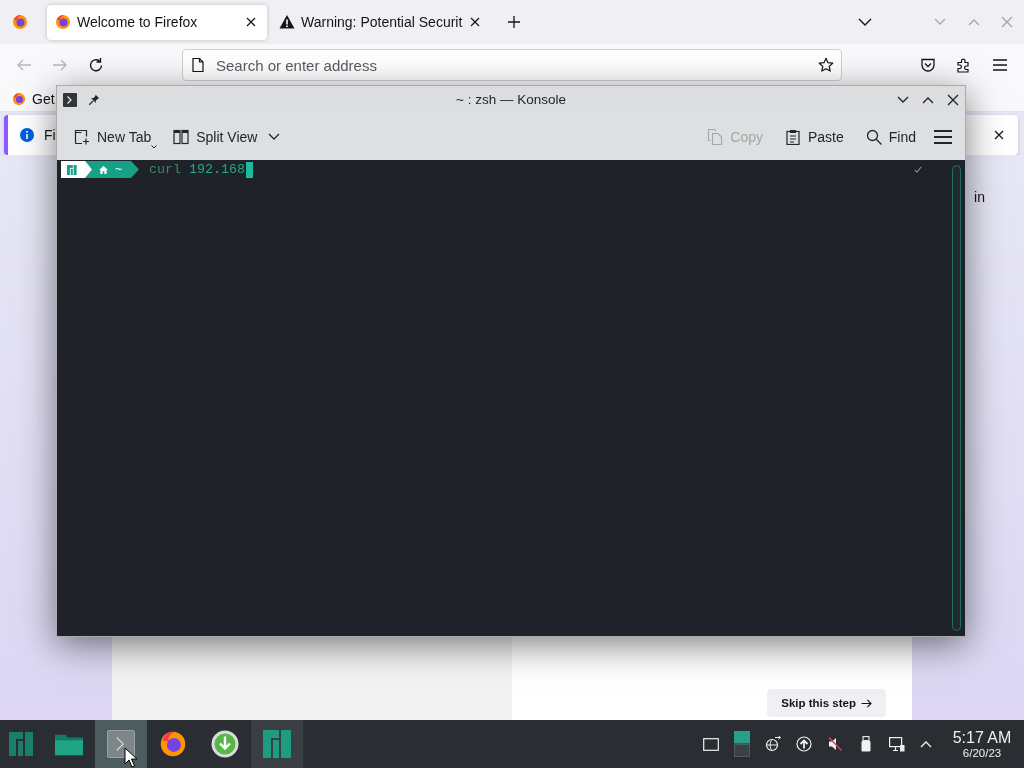 The width and height of the screenshot is (1024, 768). Describe the element at coordinates (711, 744) in the screenshot. I see `window-icon` at that location.